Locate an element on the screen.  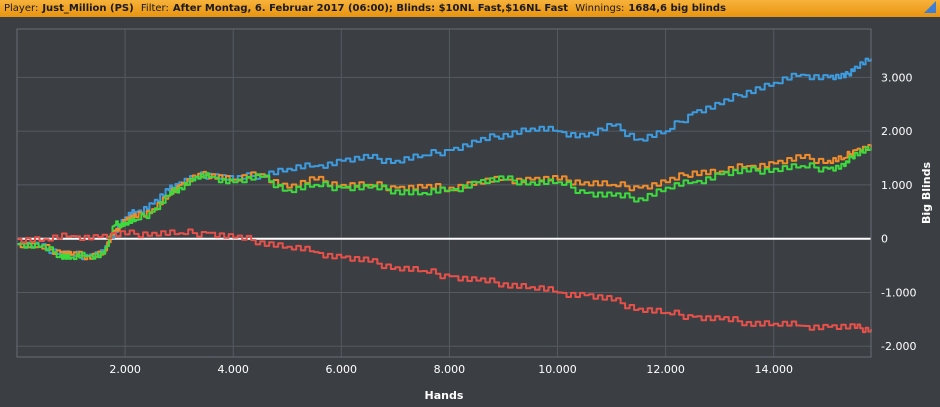
x-tick-label: 8.000 is located at coordinates (450, 369).